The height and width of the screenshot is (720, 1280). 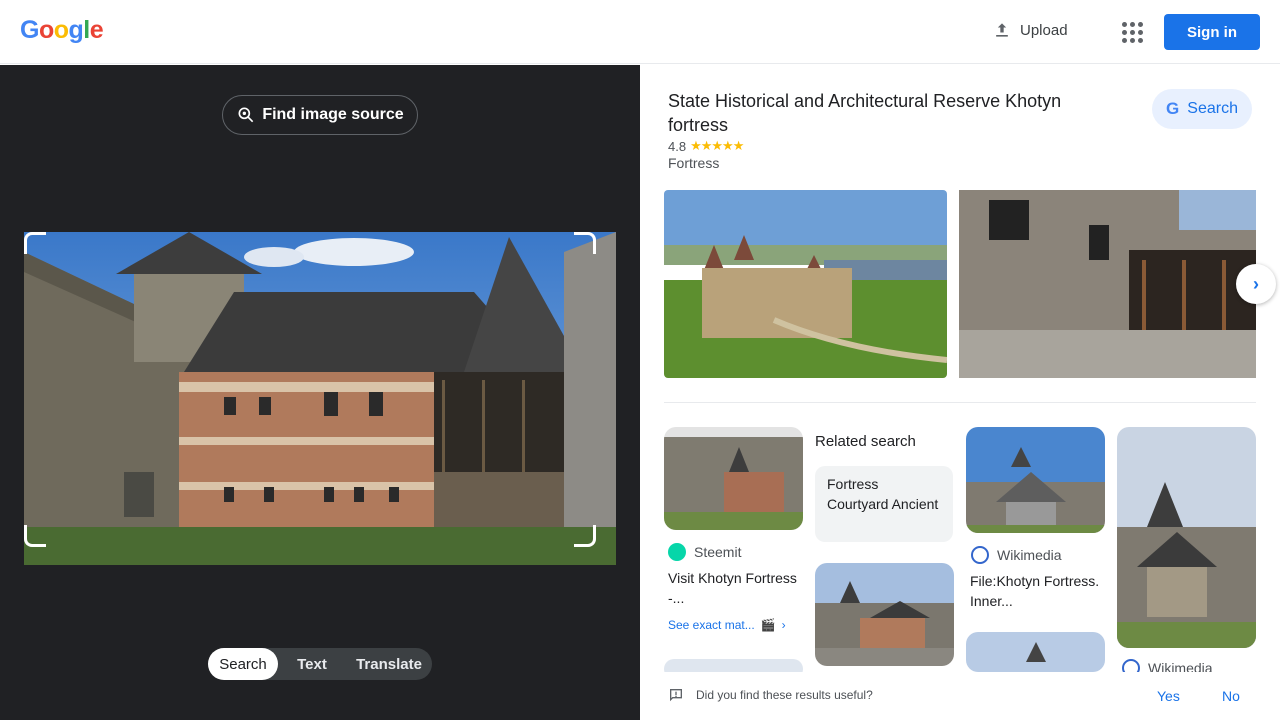 I want to click on next-arrow-button: ›, so click(x=1256, y=284).